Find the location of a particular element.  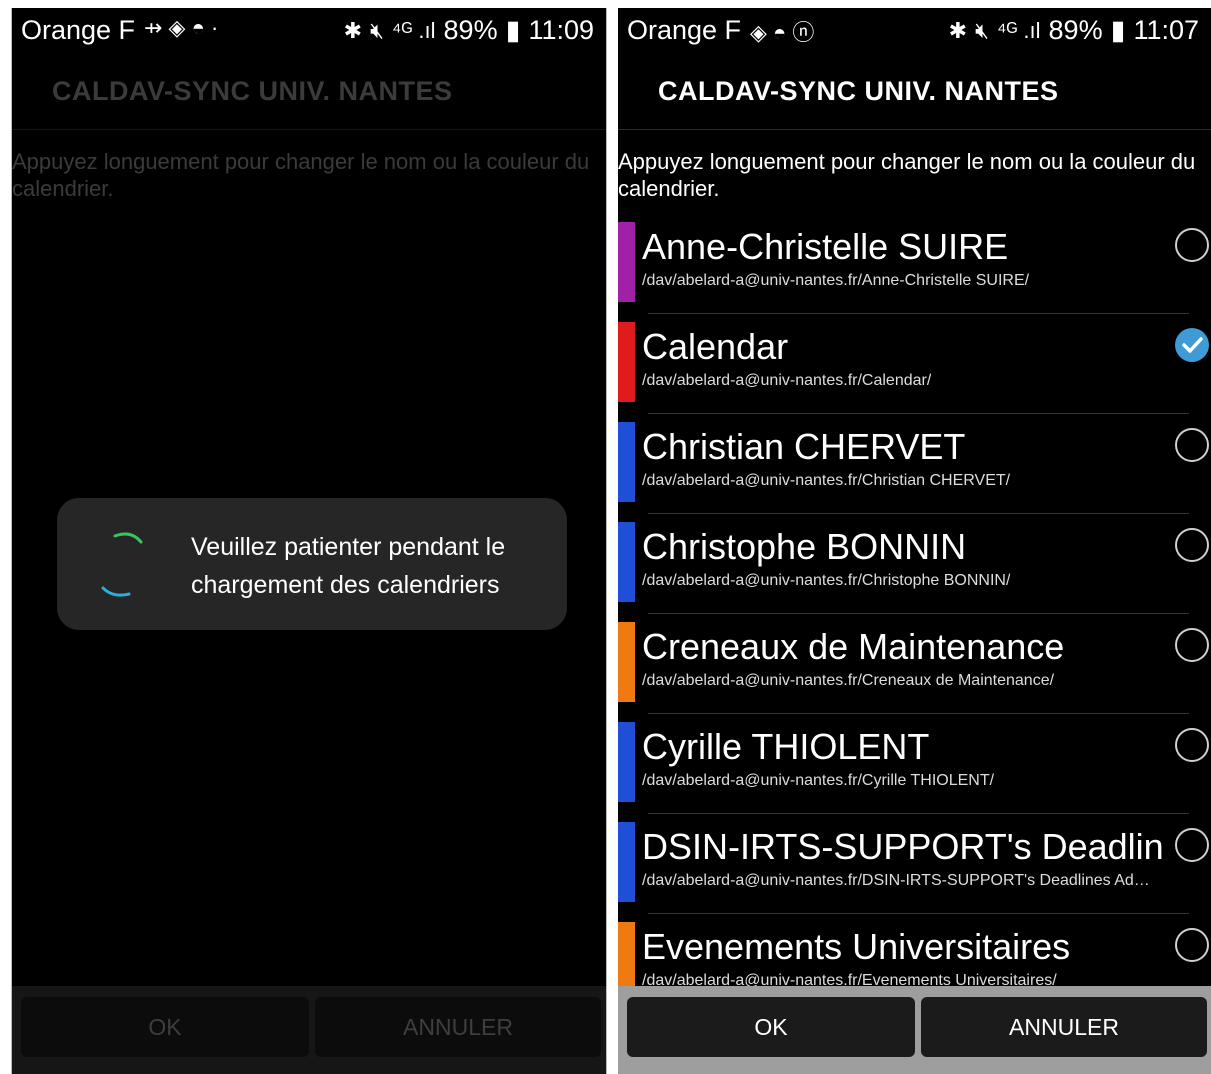

calendar-name: Evenements Universitaires is located at coordinates (856, 946).